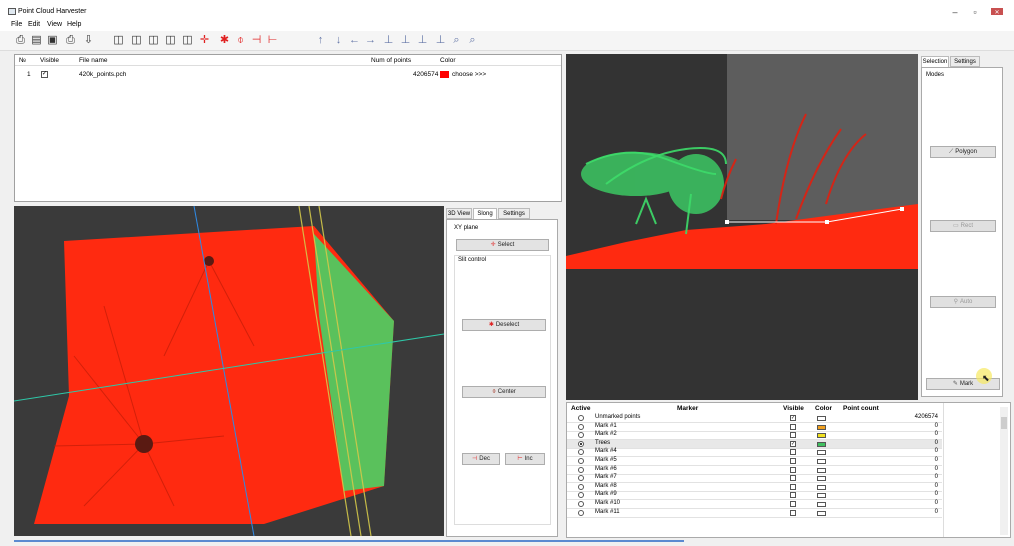  What do you see at coordinates (456, 40) in the screenshot?
I see `zoom-in-icon: ⌕` at bounding box center [456, 40].